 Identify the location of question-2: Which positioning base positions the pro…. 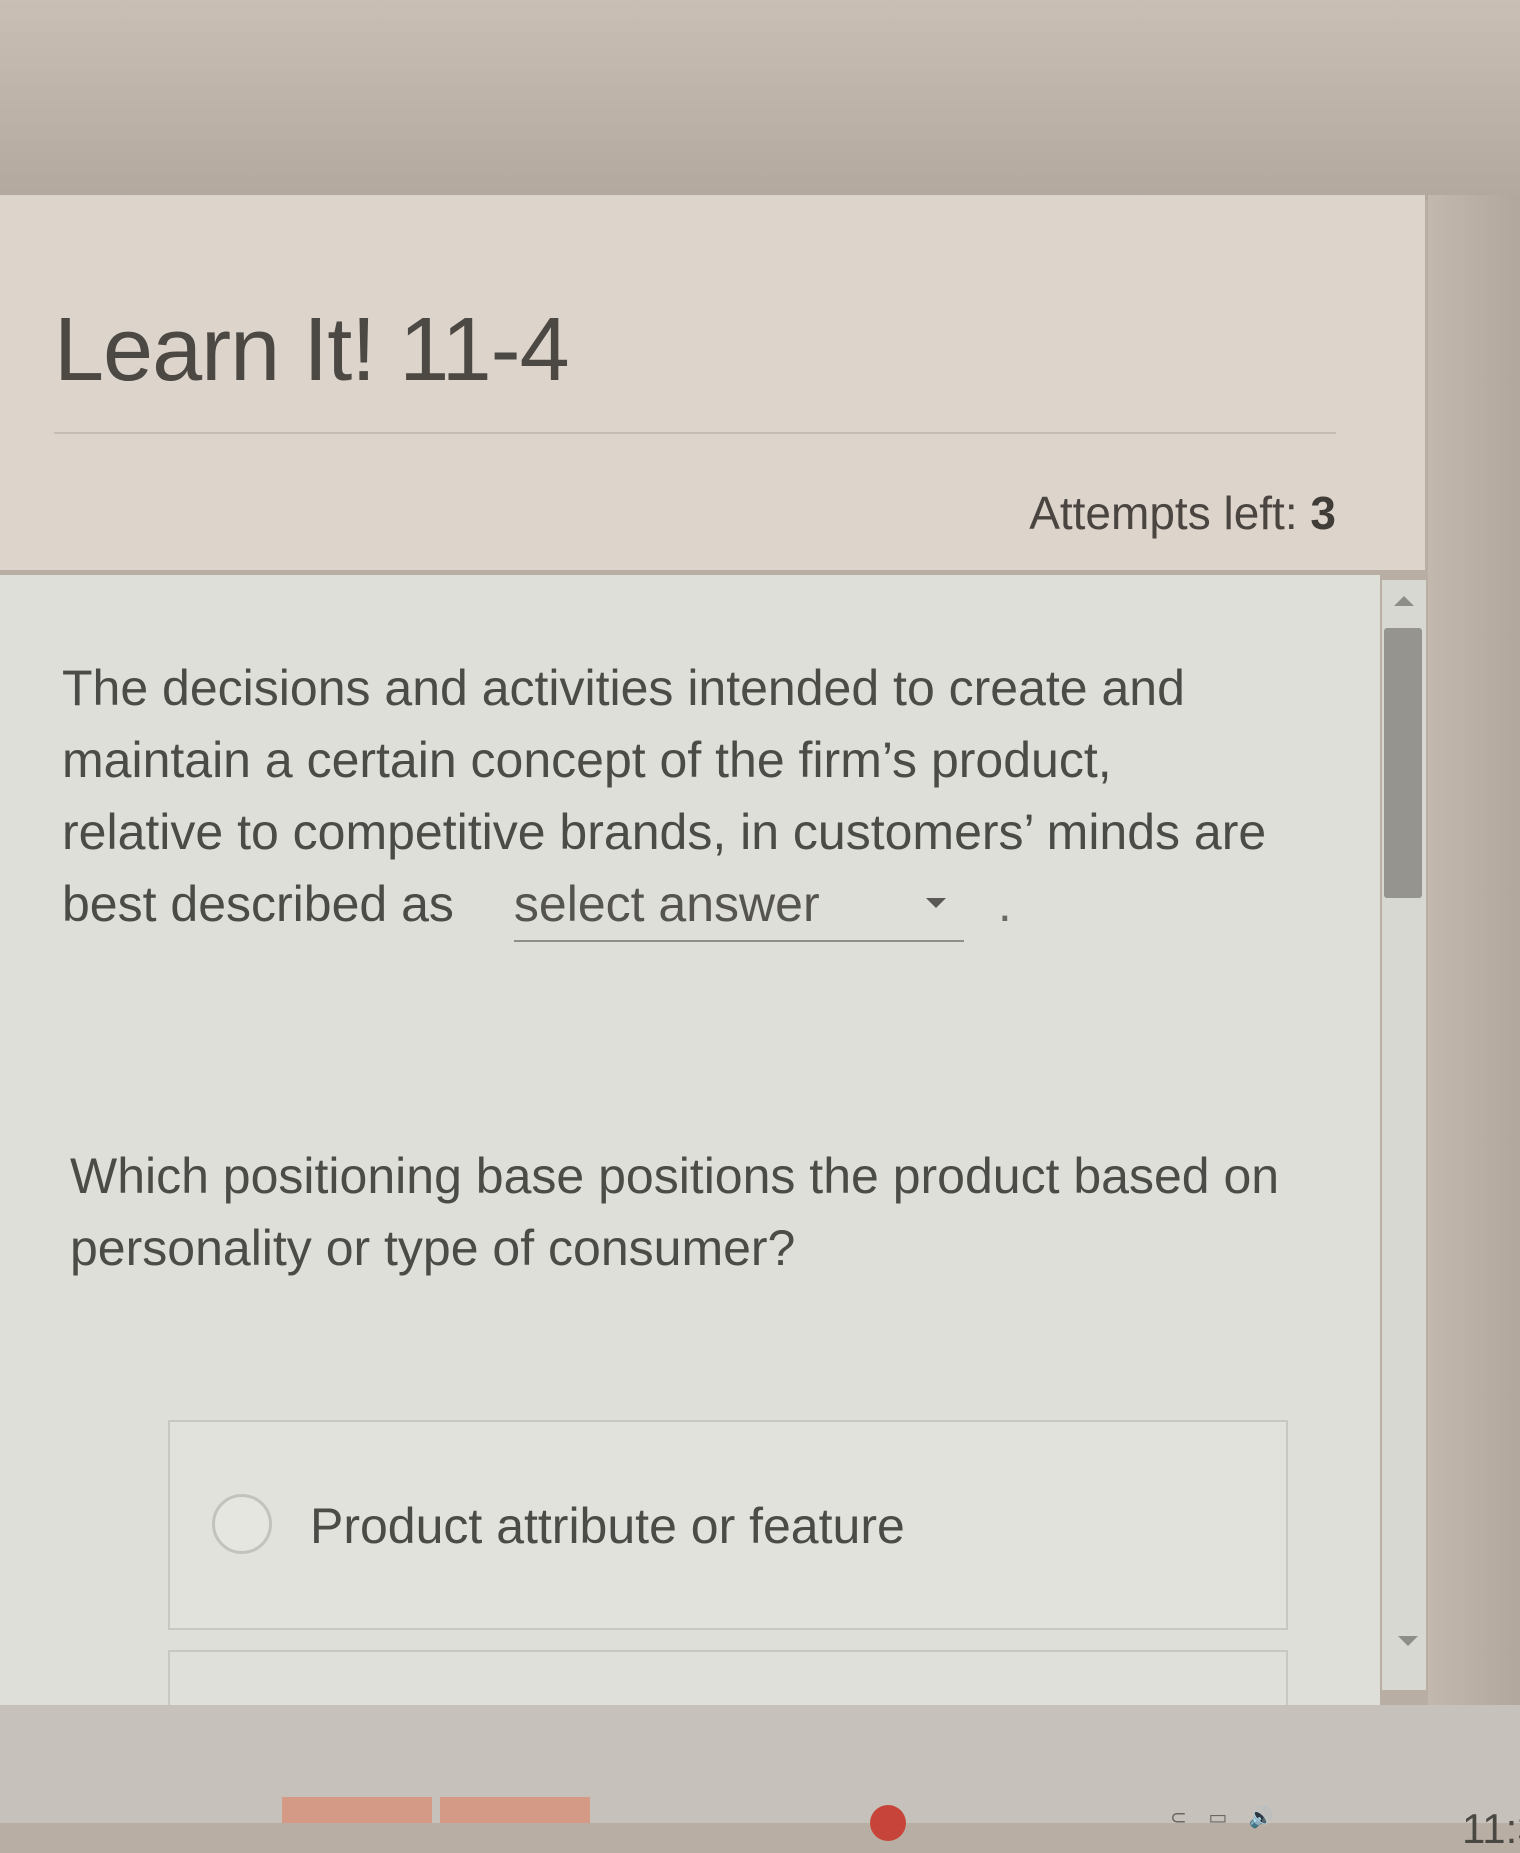
(675, 1212).